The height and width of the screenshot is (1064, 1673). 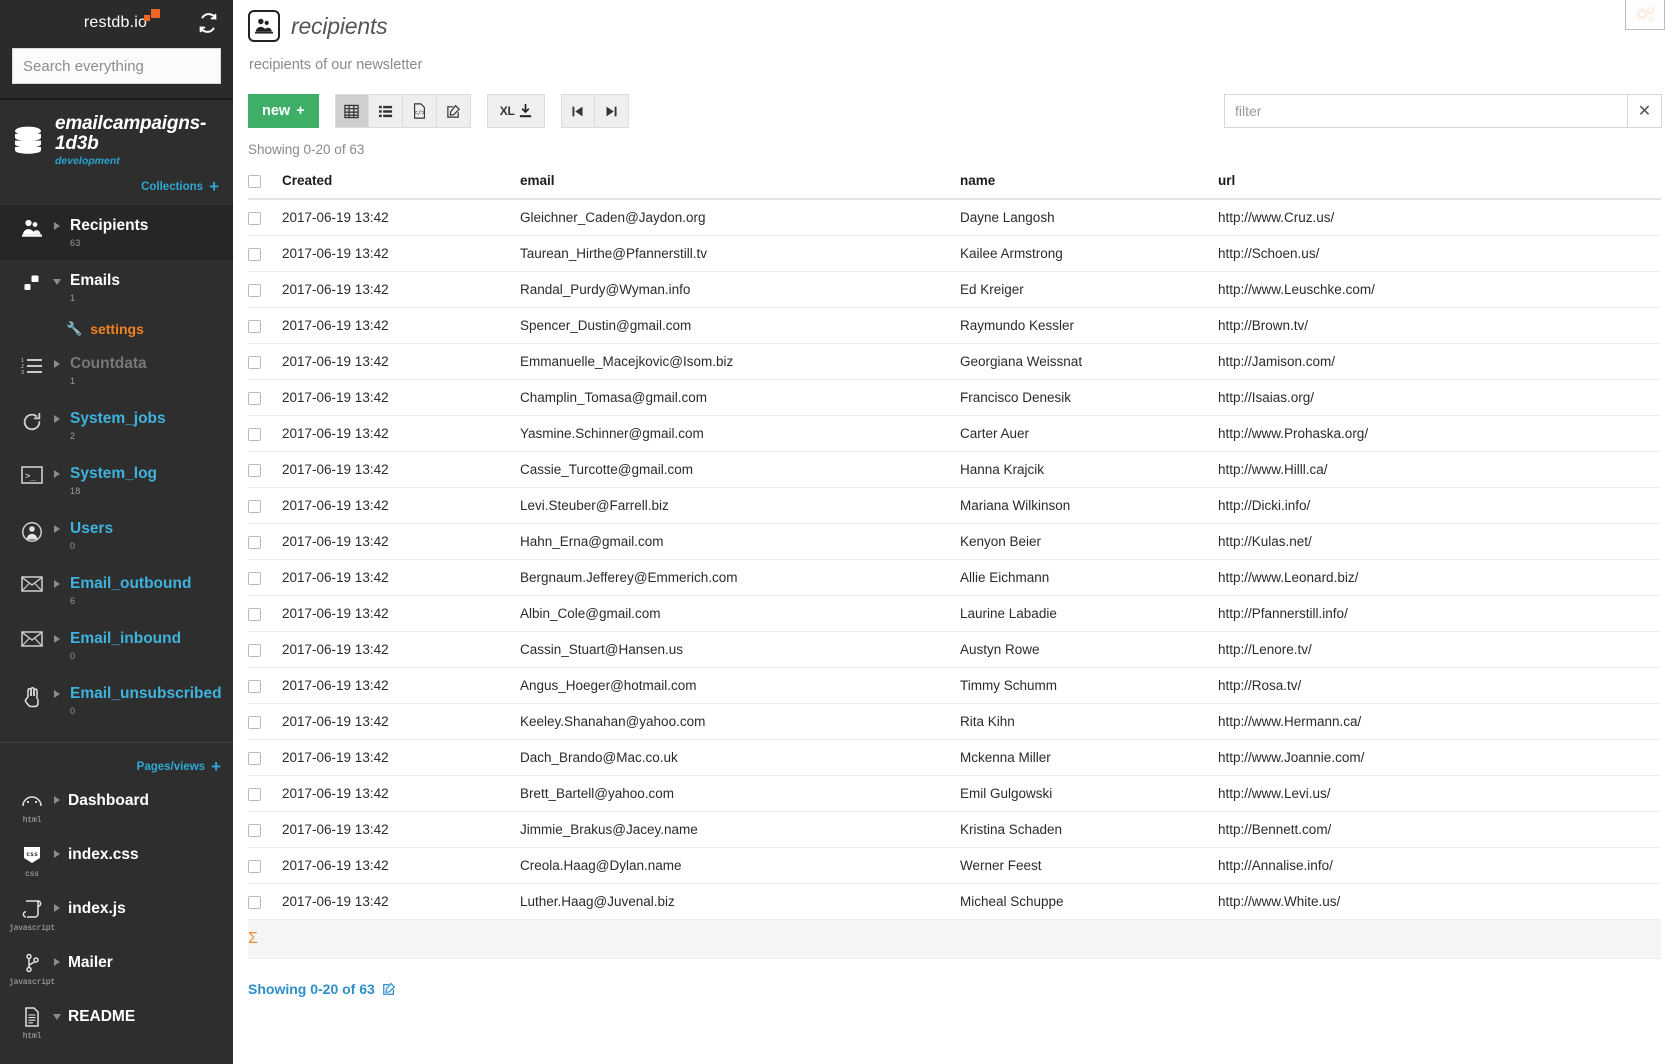 What do you see at coordinates (515, 111) in the screenshot?
I see `export-excel-button: XL` at bounding box center [515, 111].